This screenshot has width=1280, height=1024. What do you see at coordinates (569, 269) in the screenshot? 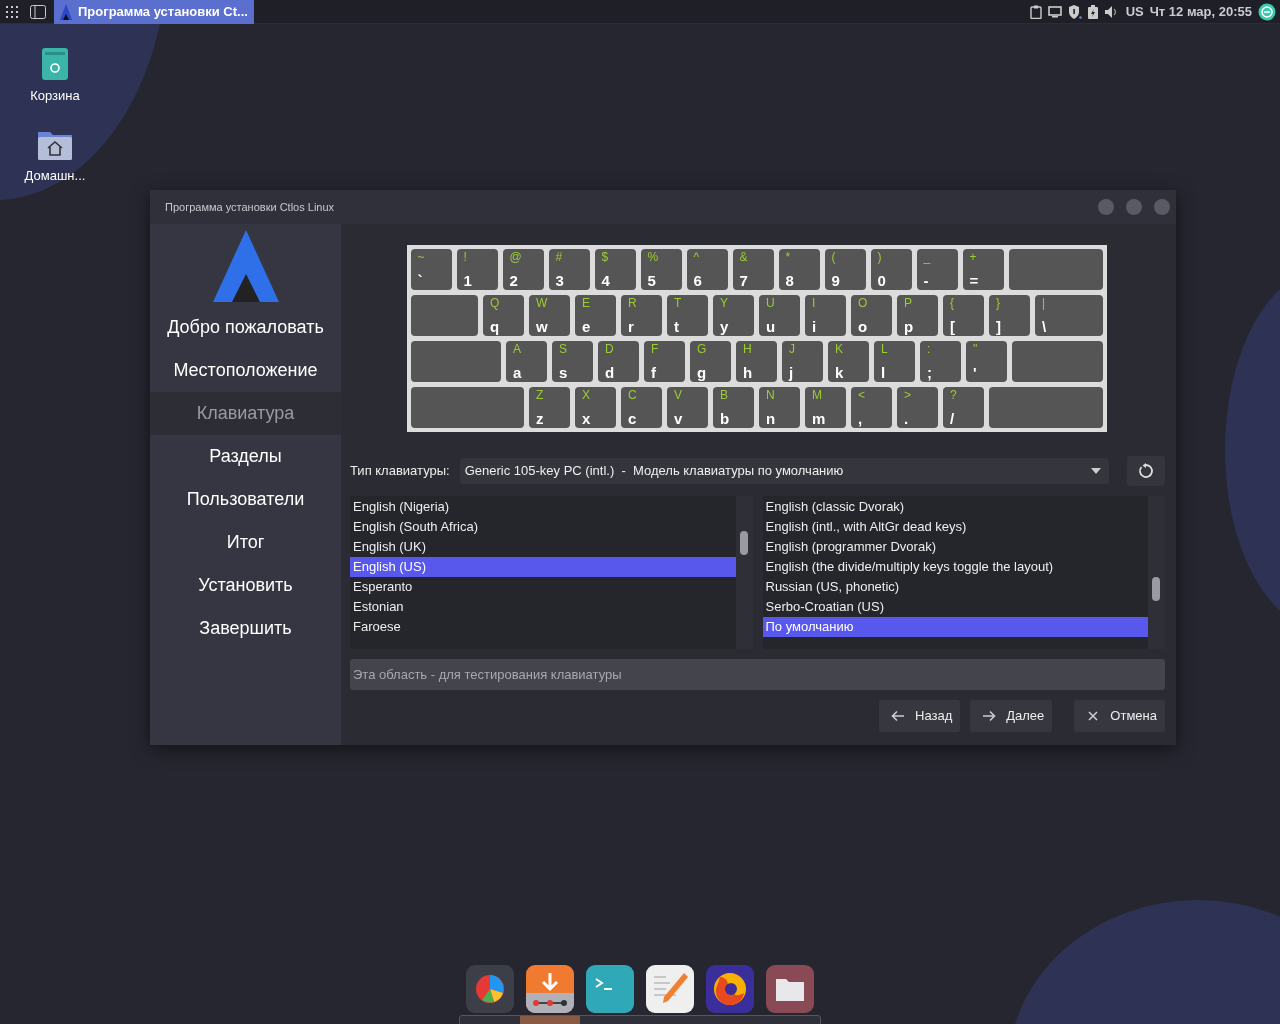
I see `keyboard-key: # 3` at bounding box center [569, 269].